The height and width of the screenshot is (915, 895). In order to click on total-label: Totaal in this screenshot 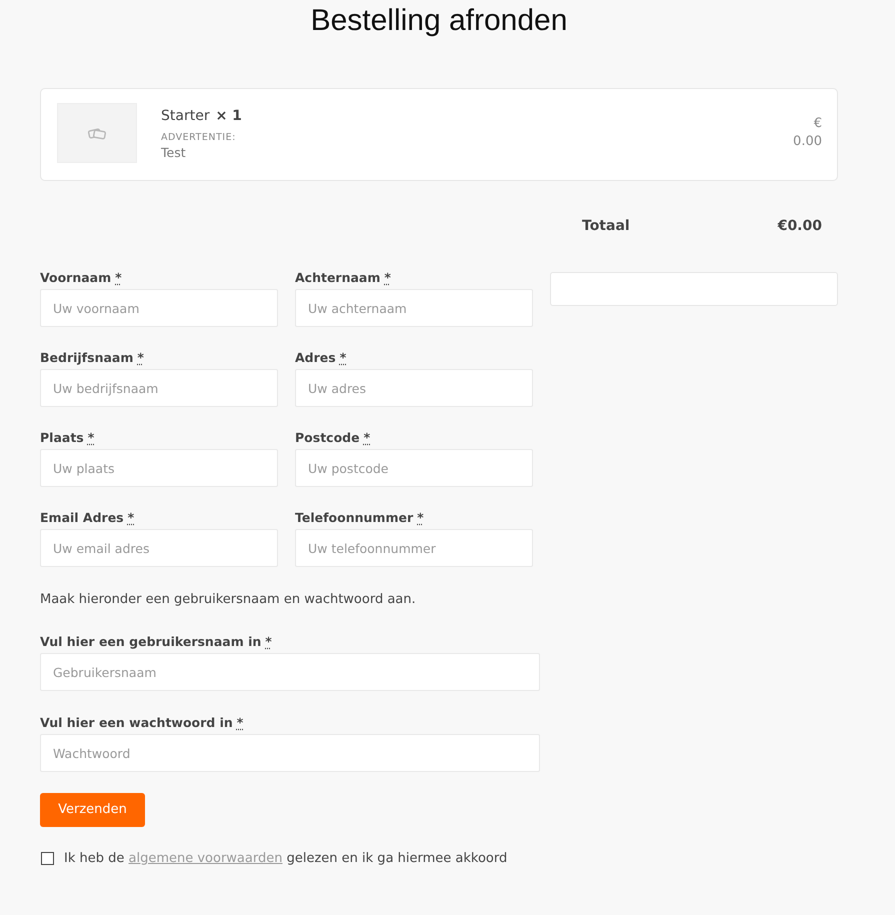, I will do `click(606, 226)`.